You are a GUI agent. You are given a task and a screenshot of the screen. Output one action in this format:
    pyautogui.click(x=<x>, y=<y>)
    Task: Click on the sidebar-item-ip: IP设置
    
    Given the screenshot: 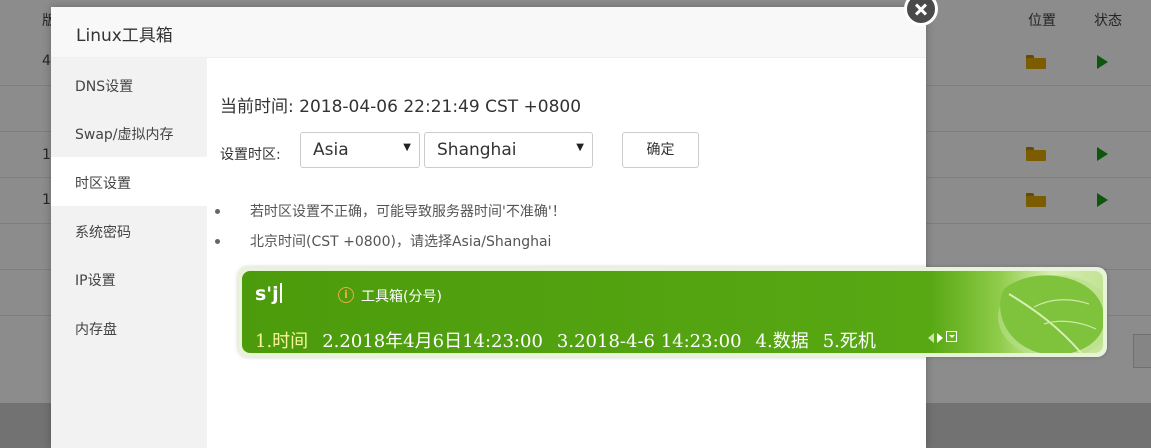 What is the action you would take?
    pyautogui.click(x=129, y=278)
    